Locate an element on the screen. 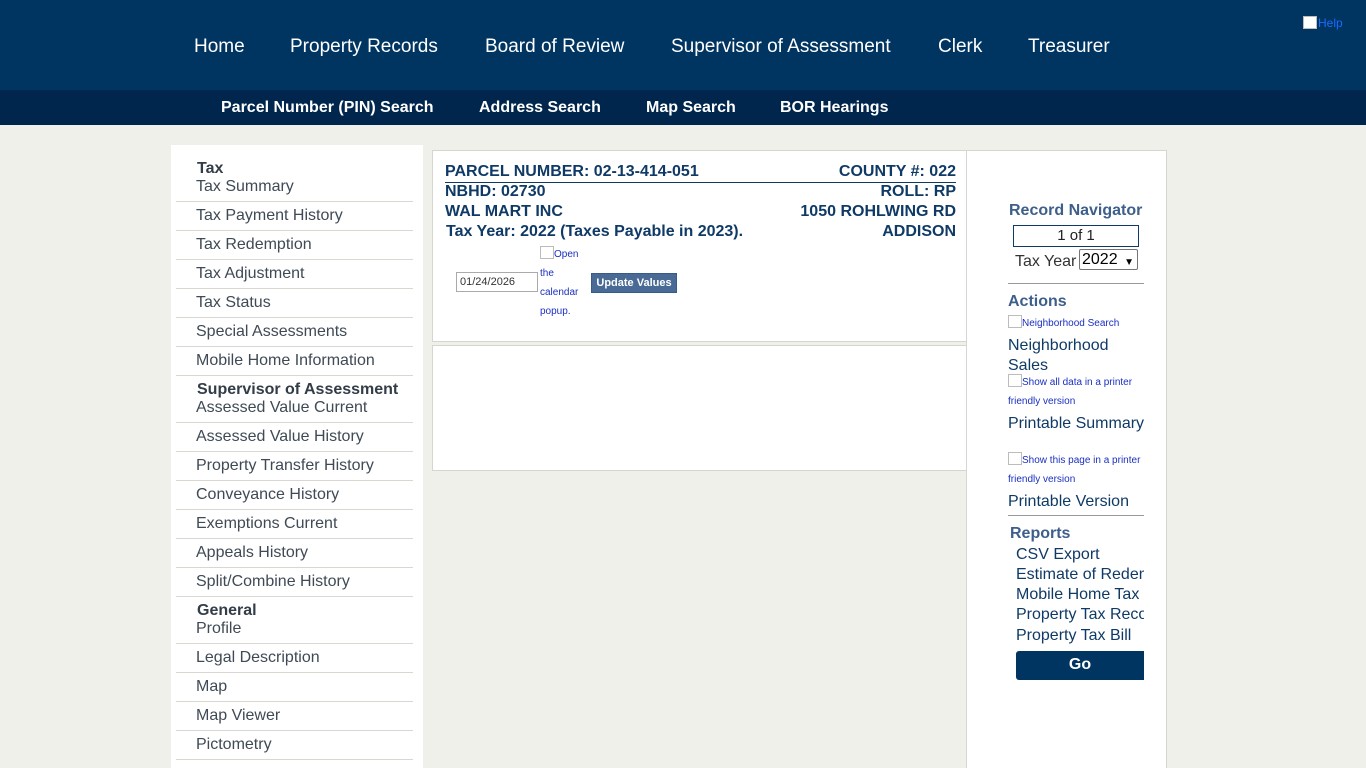 This screenshot has height=768, width=1366. sidebar-group-header: Tax is located at coordinates (210, 168).